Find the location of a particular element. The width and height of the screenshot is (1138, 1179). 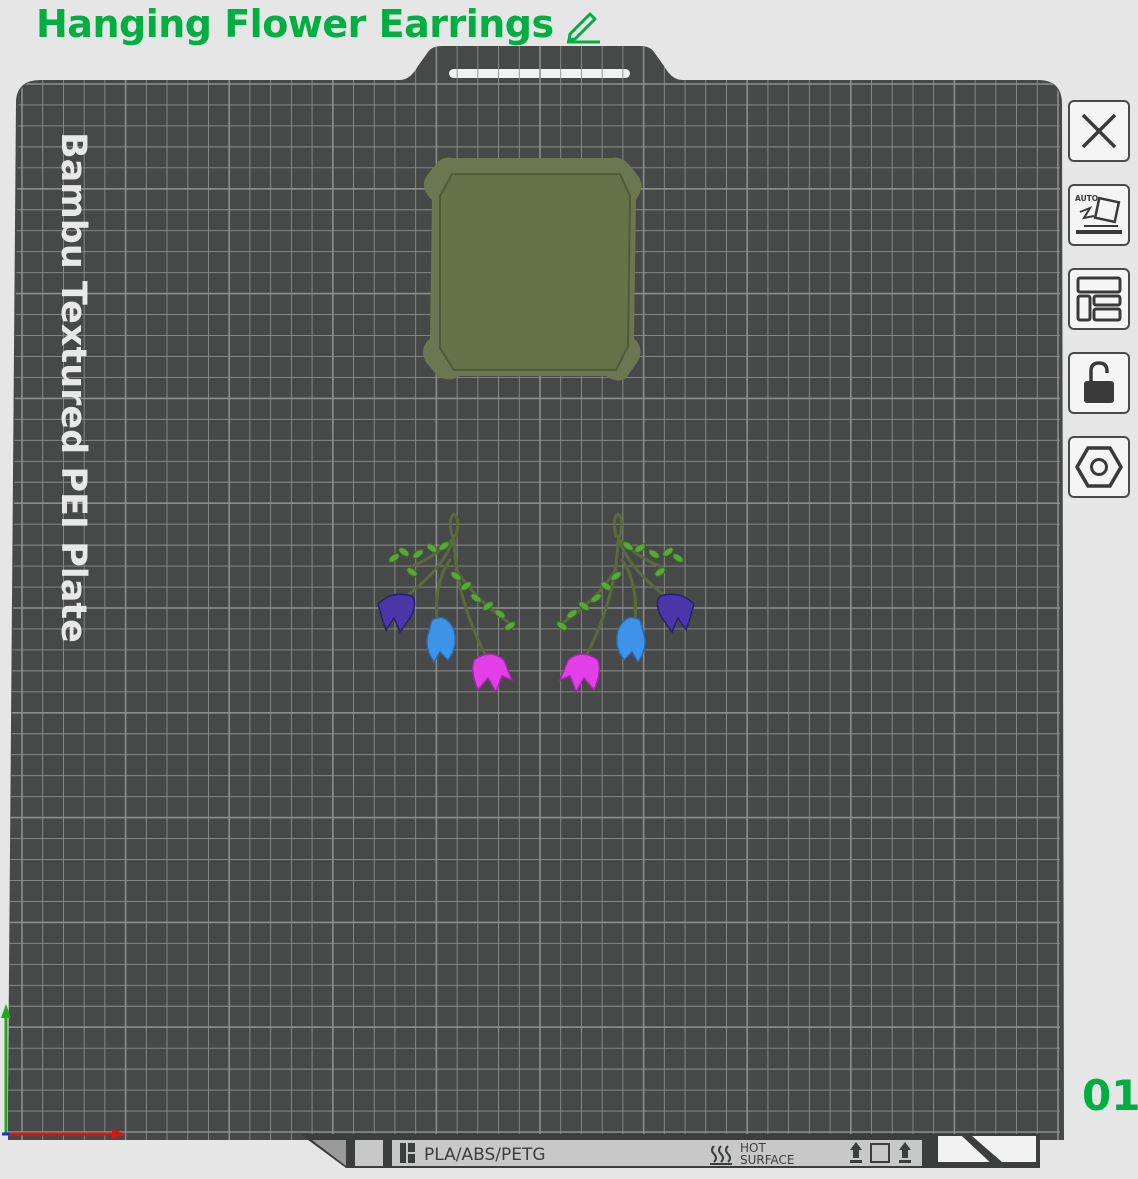

arrange-layout-icon is located at coordinates (1099, 299).